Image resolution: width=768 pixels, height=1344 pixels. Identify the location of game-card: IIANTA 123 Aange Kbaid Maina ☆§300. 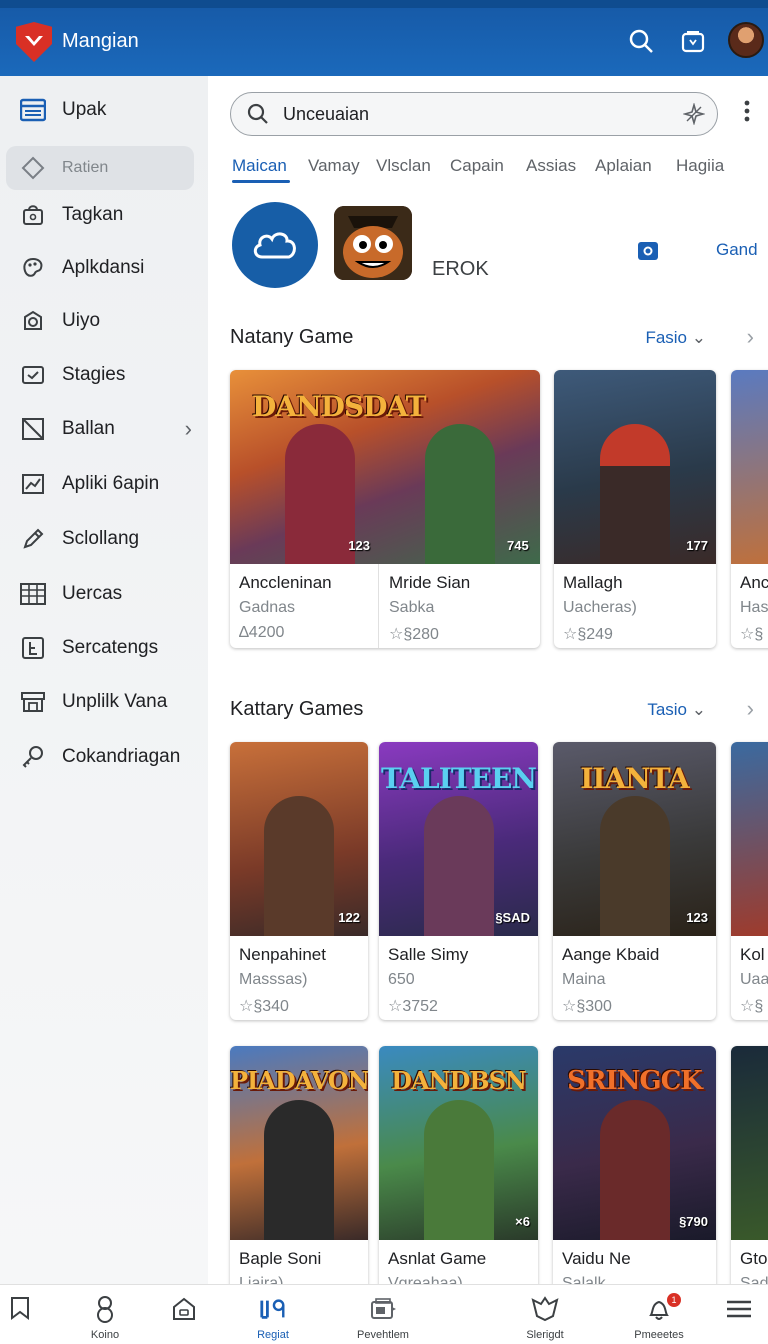
(634, 881).